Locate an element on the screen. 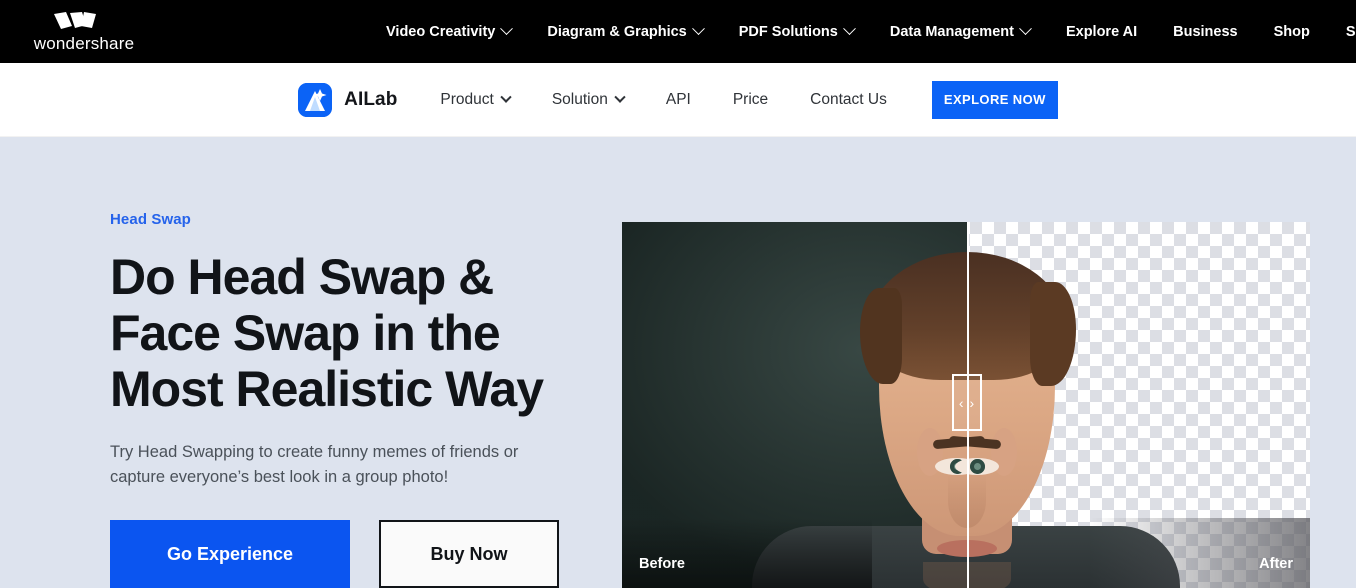 The image size is (1356, 588). topnav-item-pdf-solutions: PDF Solutions is located at coordinates (797, 31).